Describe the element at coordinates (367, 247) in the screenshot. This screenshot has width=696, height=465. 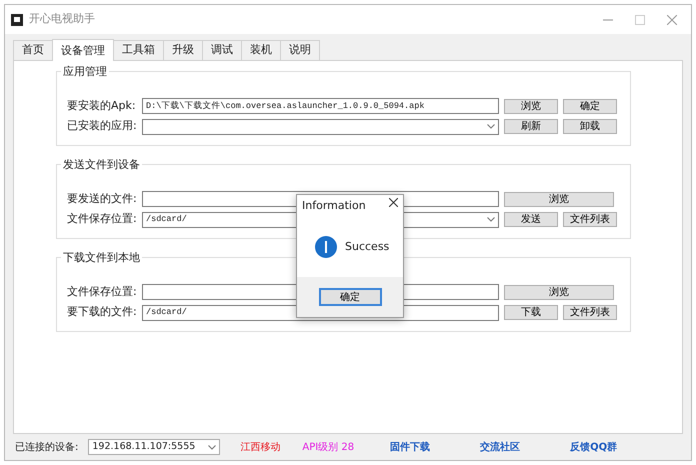
I see `dialog-message: Success` at that location.